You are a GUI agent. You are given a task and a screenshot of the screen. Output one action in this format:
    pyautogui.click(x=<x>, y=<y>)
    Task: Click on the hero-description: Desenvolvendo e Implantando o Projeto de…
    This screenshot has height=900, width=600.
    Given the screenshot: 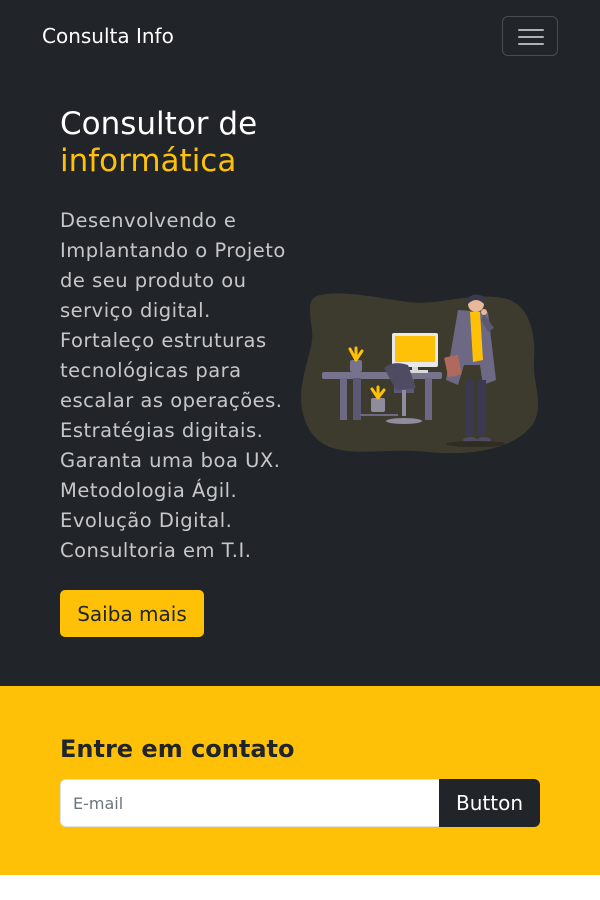 What is the action you would take?
    pyautogui.click(x=173, y=385)
    